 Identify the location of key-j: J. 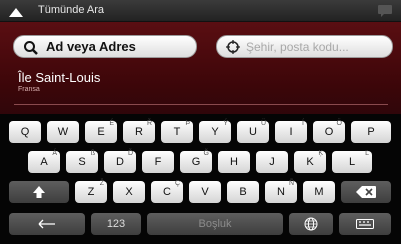
(272, 162).